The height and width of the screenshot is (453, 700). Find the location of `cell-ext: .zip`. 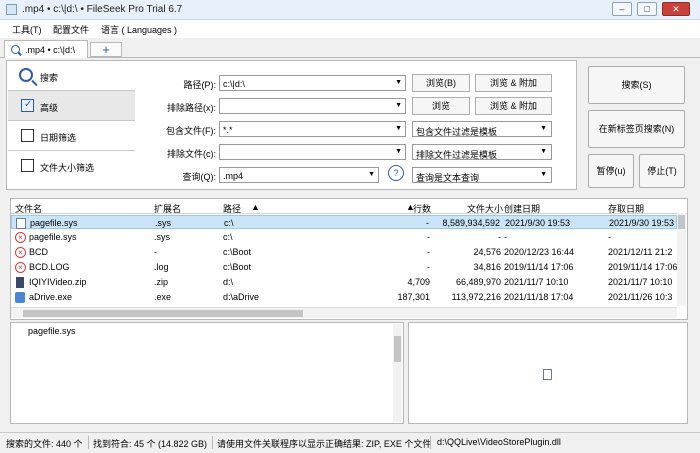

cell-ext: .zip is located at coordinates (161, 282).